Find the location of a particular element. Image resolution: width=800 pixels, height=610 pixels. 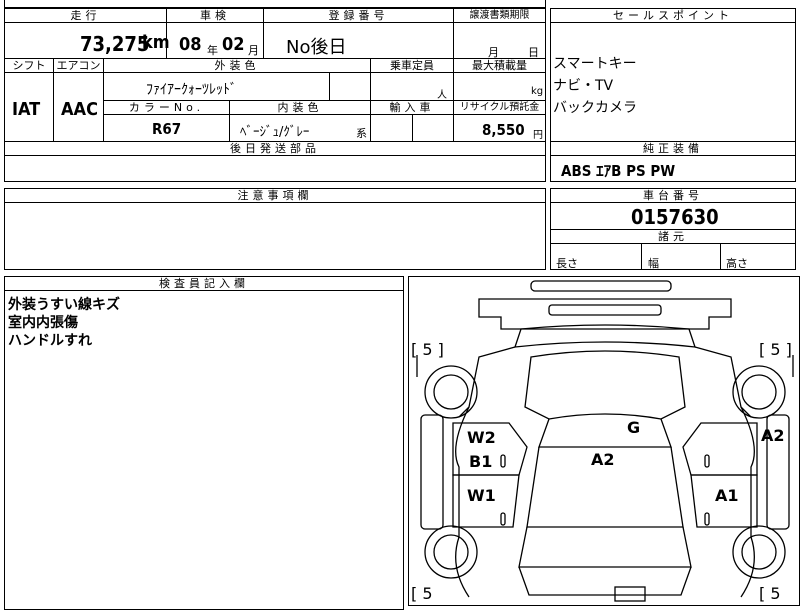

mileage-value: 73,275 is located at coordinates (115, 44).